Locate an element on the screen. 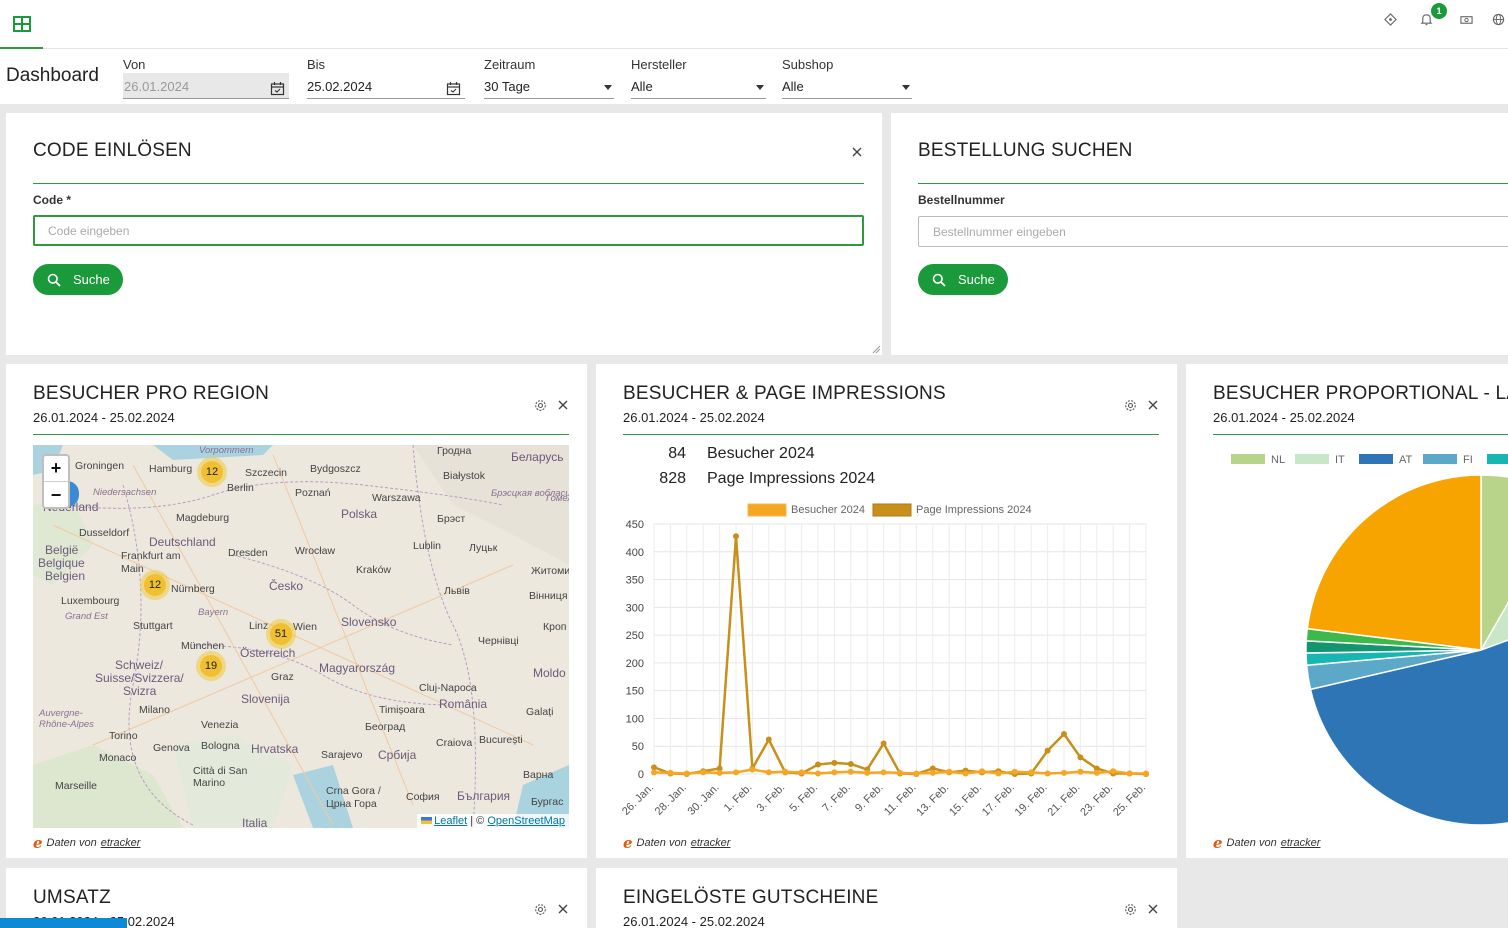  gutscheine-date-range: 26.01.2024 - 25.02.2024 is located at coordinates (694, 921).